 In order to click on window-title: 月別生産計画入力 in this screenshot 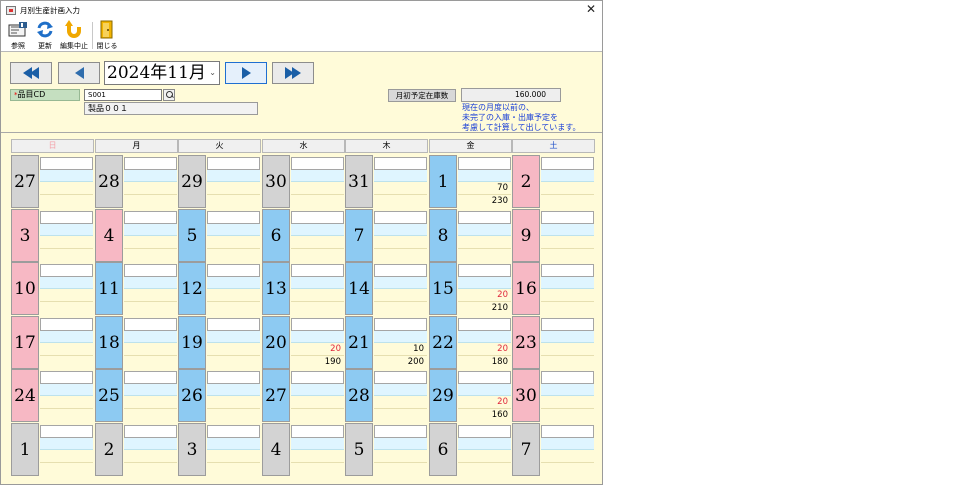, I will do `click(50, 10)`.